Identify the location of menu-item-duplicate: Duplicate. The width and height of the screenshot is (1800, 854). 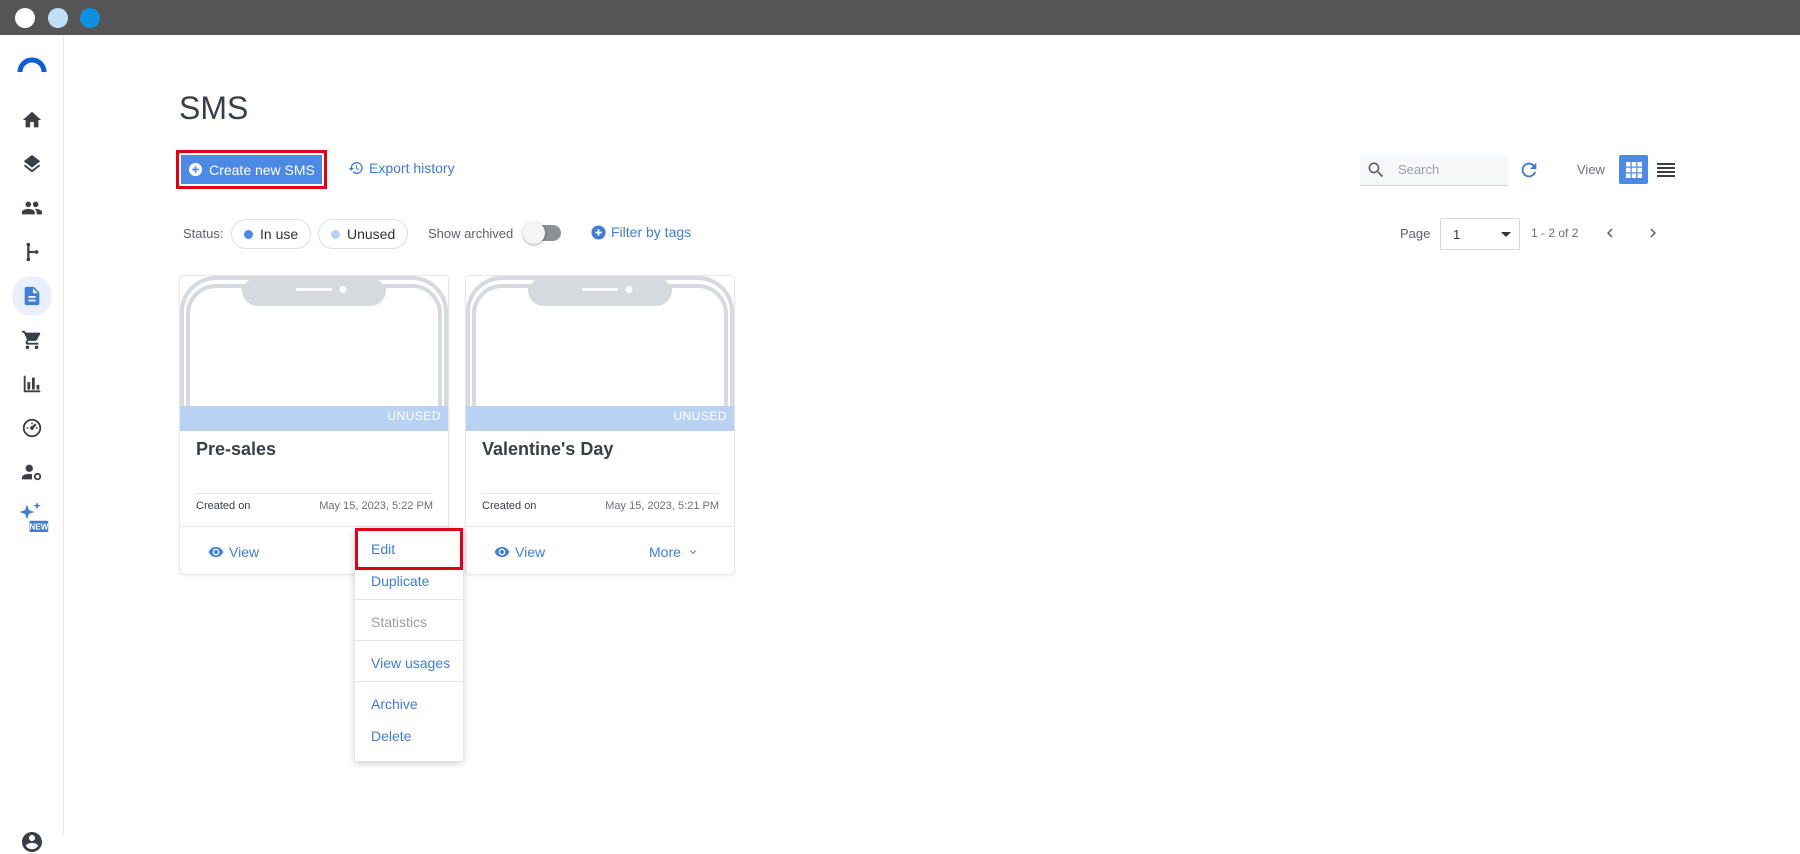
(400, 581).